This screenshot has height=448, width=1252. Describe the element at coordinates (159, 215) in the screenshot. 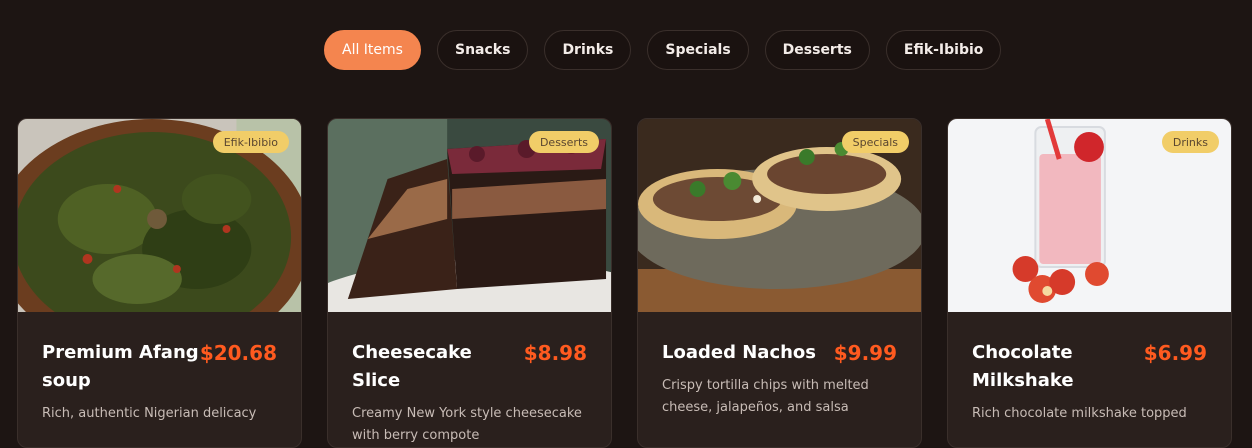

I see `food-image: Efik-Ibibio` at that location.